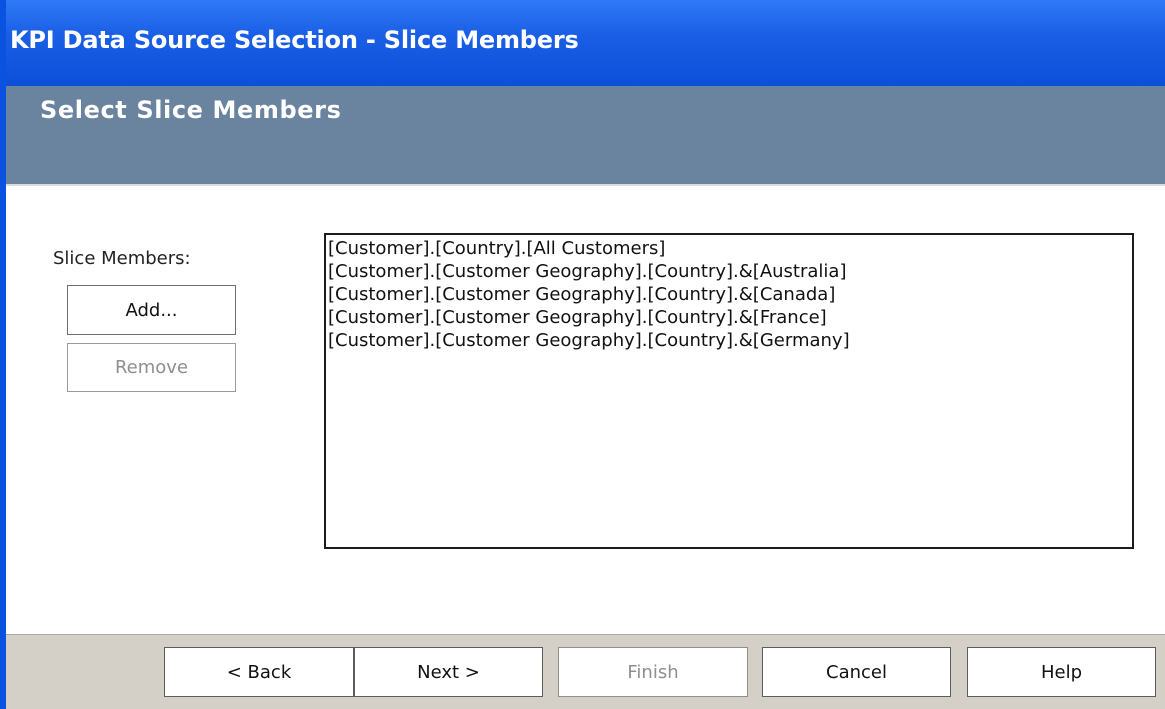 This screenshot has height=709, width=1165. Describe the element at coordinates (653, 672) in the screenshot. I see `finish-button: Finish` at that location.